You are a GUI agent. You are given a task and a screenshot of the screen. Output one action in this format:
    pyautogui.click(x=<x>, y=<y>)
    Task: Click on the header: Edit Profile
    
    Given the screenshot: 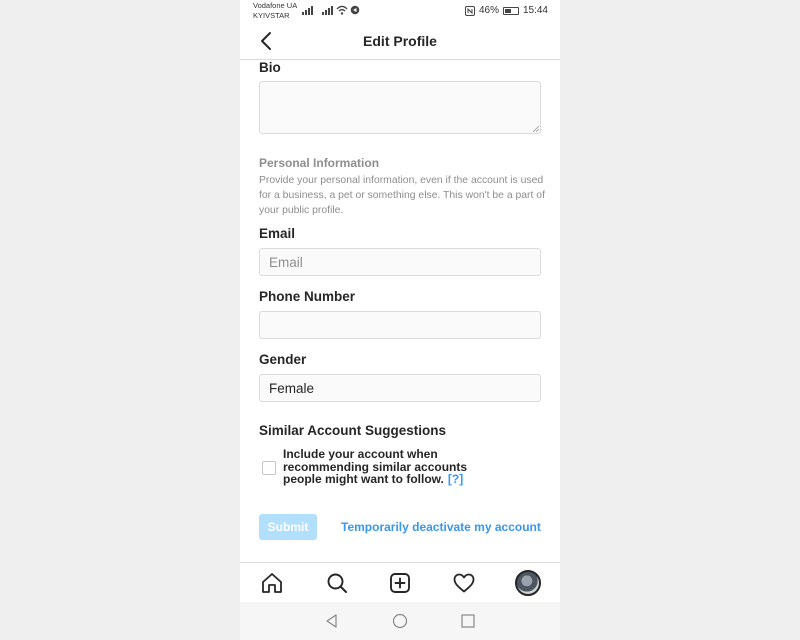 What is the action you would take?
    pyautogui.click(x=400, y=41)
    